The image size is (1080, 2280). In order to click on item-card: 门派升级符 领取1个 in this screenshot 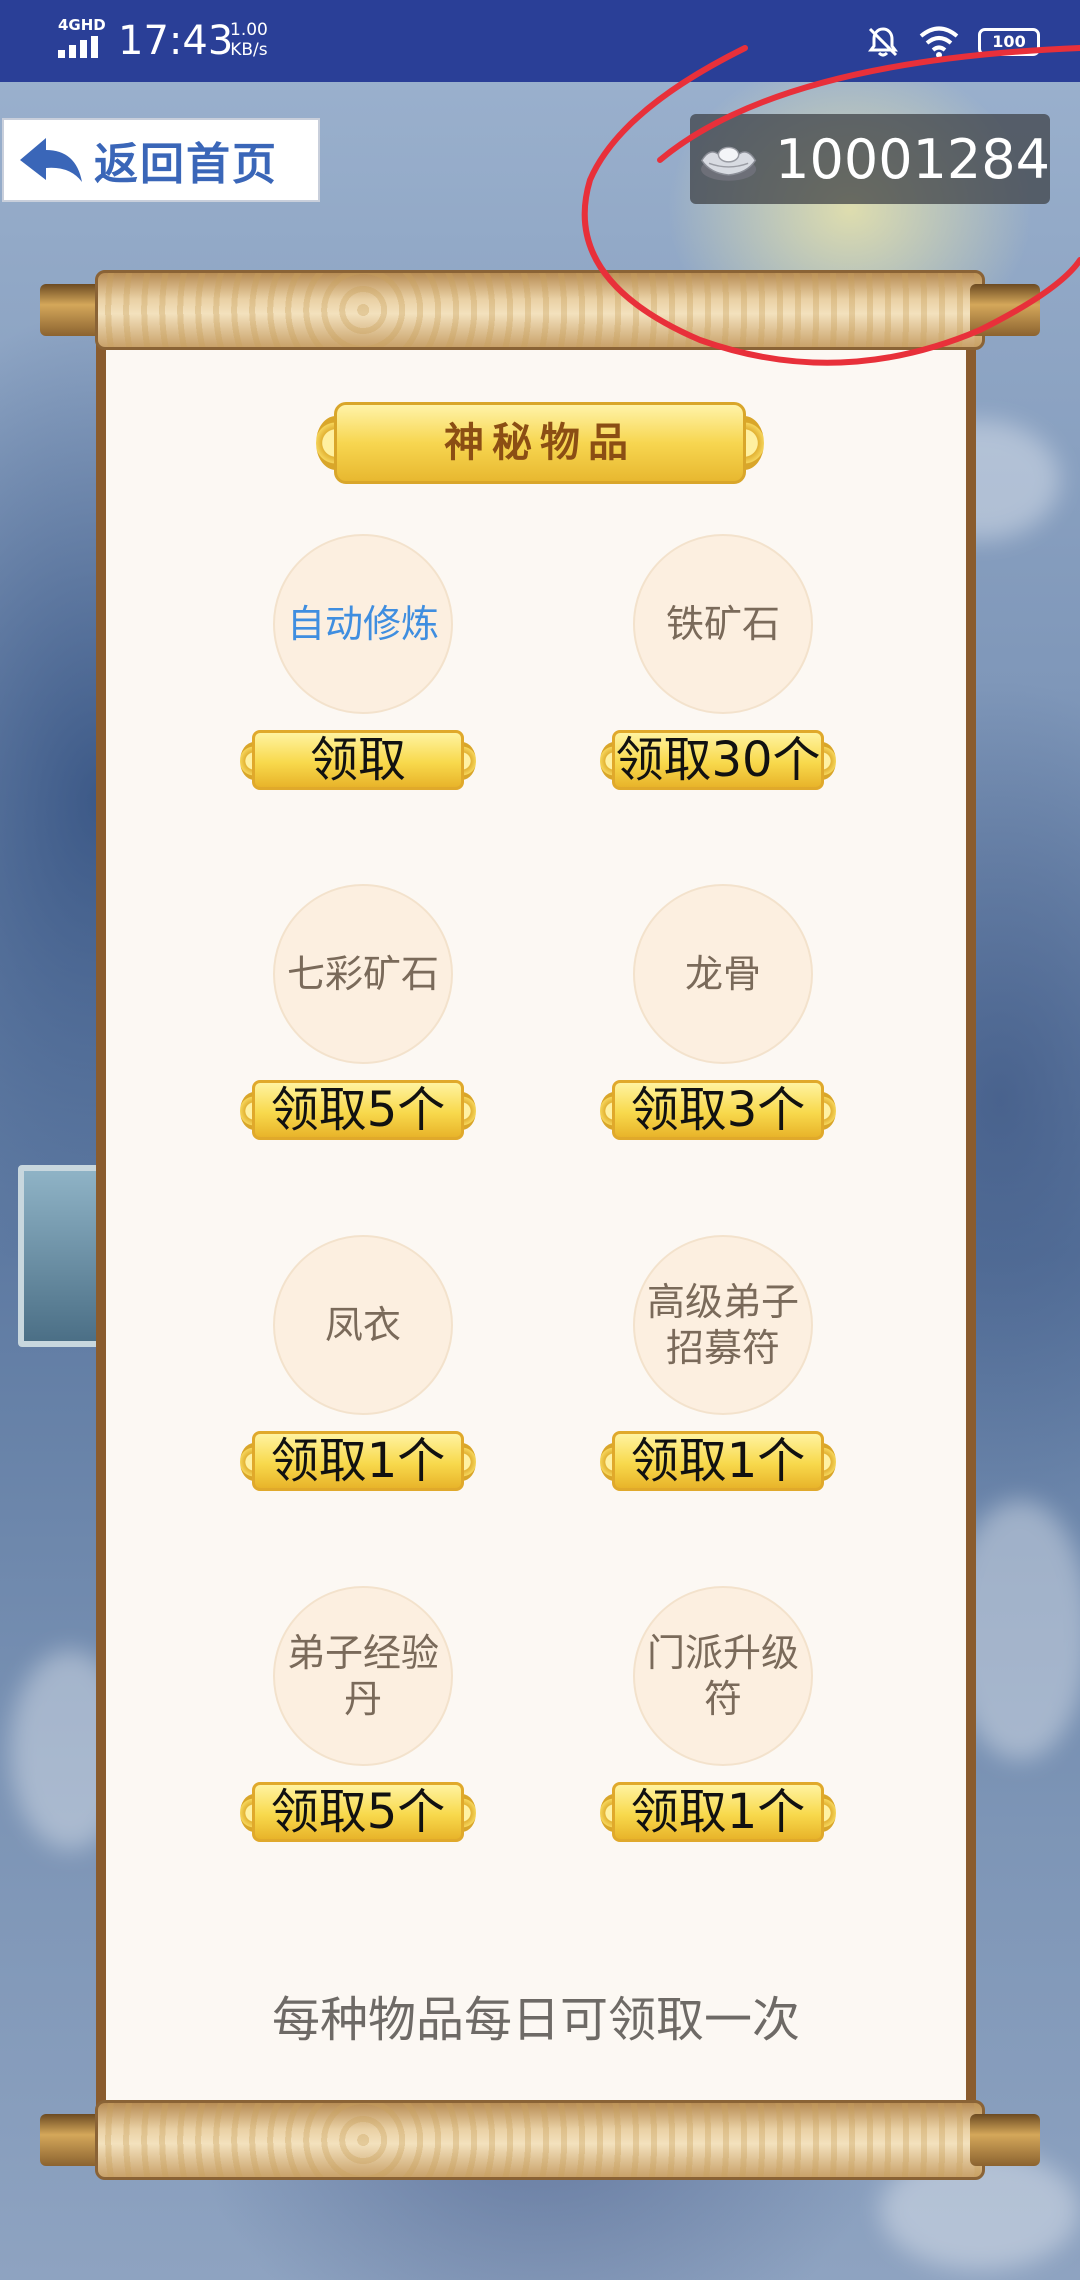, I will do `click(723, 1716)`.